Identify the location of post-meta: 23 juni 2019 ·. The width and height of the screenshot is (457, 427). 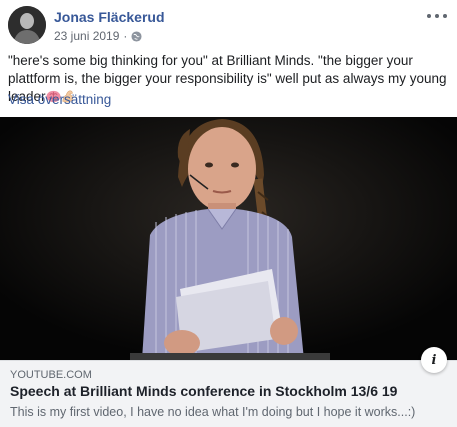
(98, 36).